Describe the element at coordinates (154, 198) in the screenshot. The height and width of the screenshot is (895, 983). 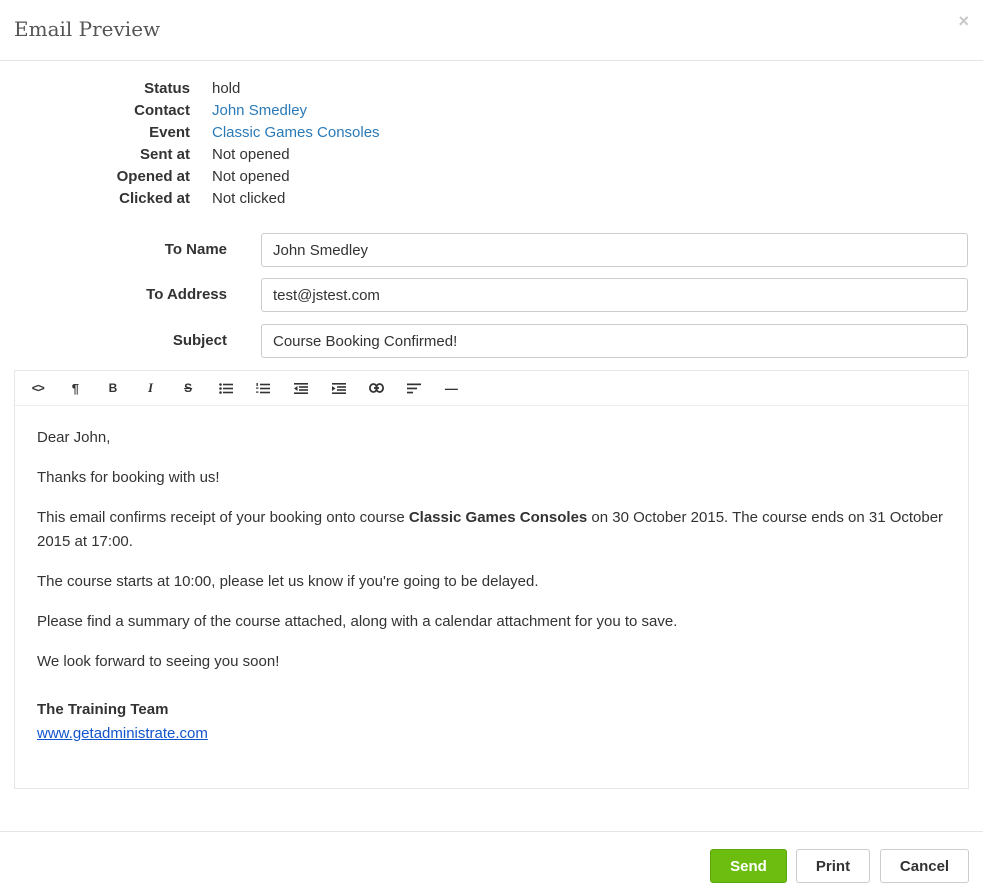
I see `meta-label: Clicked at` at that location.